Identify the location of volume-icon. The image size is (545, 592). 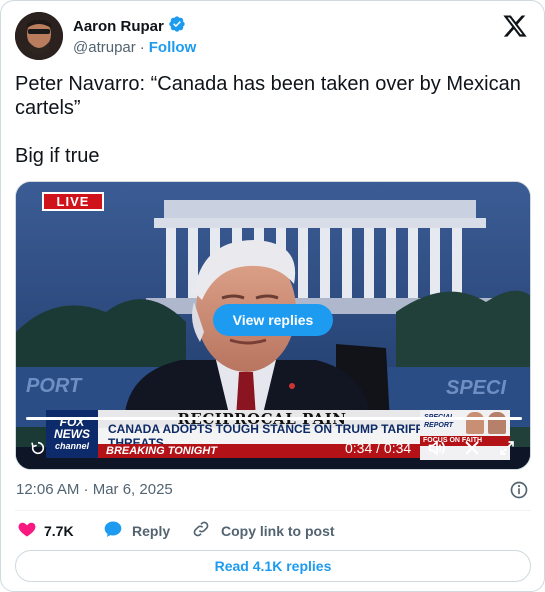
(437, 448).